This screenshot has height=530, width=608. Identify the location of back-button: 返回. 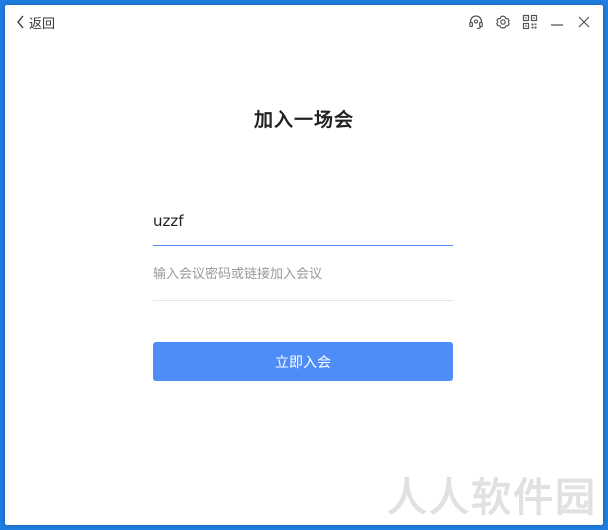
(35, 22).